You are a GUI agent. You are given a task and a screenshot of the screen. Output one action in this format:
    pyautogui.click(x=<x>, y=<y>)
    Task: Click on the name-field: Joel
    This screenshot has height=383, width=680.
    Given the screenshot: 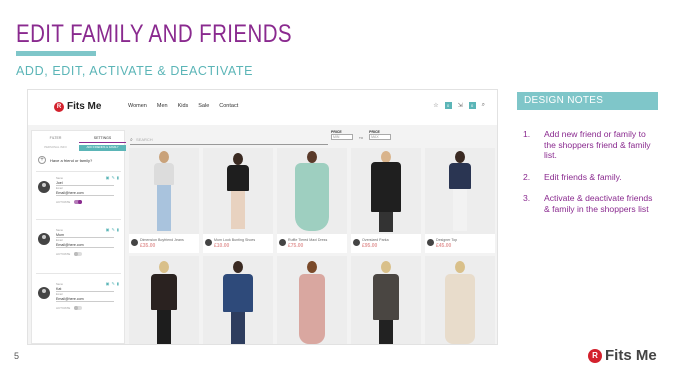 What is the action you would take?
    pyautogui.click(x=85, y=183)
    